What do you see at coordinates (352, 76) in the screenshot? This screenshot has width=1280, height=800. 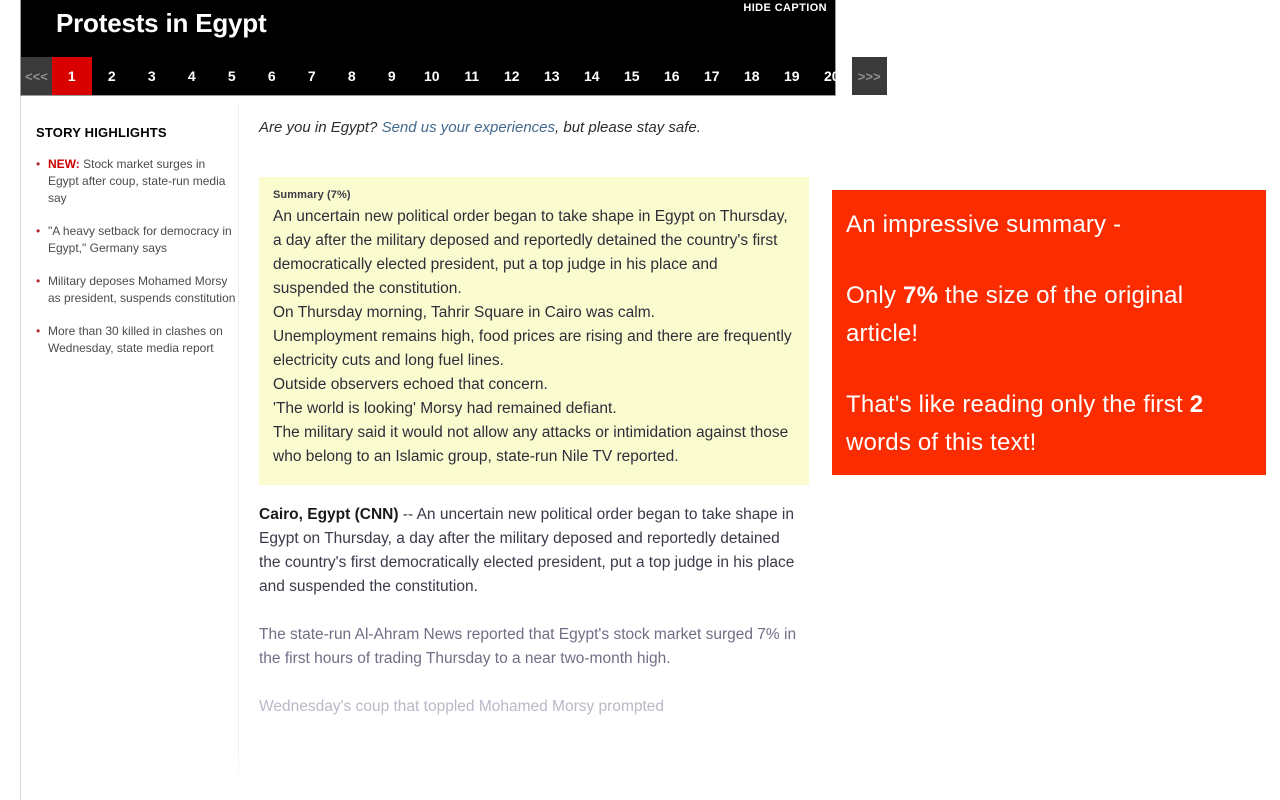 I see `pager-page-8: 8` at bounding box center [352, 76].